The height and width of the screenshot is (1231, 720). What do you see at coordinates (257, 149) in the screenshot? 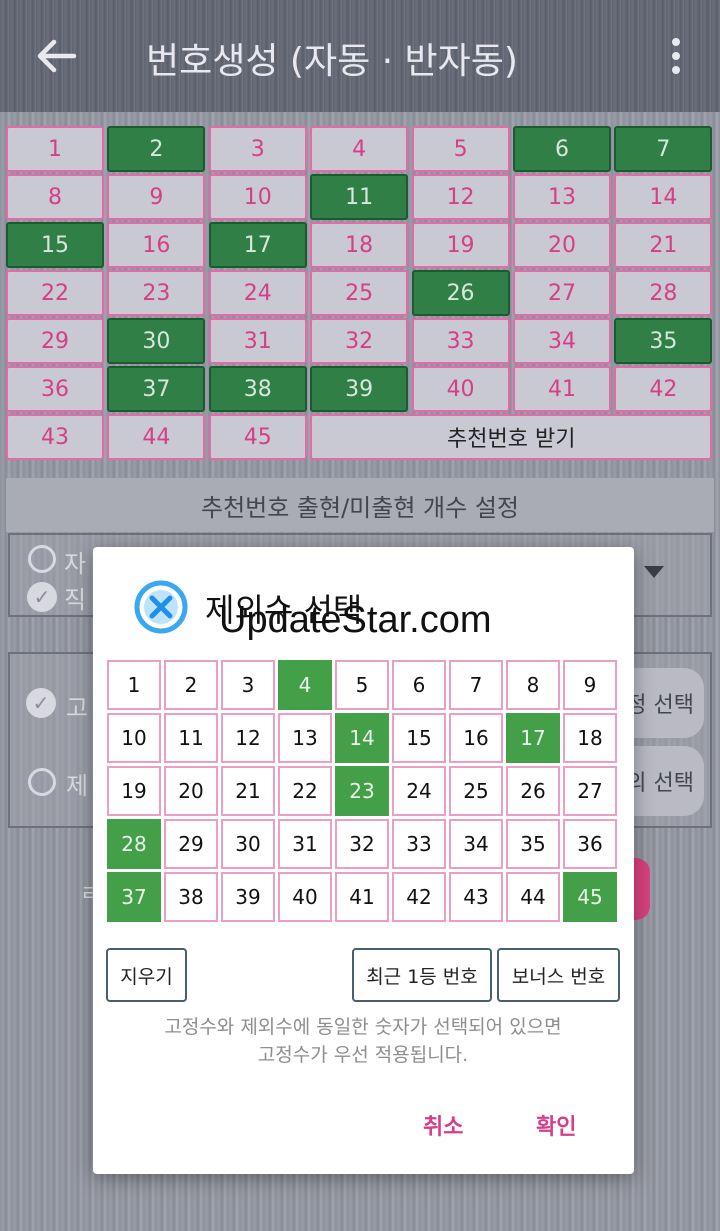
I see `main-number-cell: 3` at bounding box center [257, 149].